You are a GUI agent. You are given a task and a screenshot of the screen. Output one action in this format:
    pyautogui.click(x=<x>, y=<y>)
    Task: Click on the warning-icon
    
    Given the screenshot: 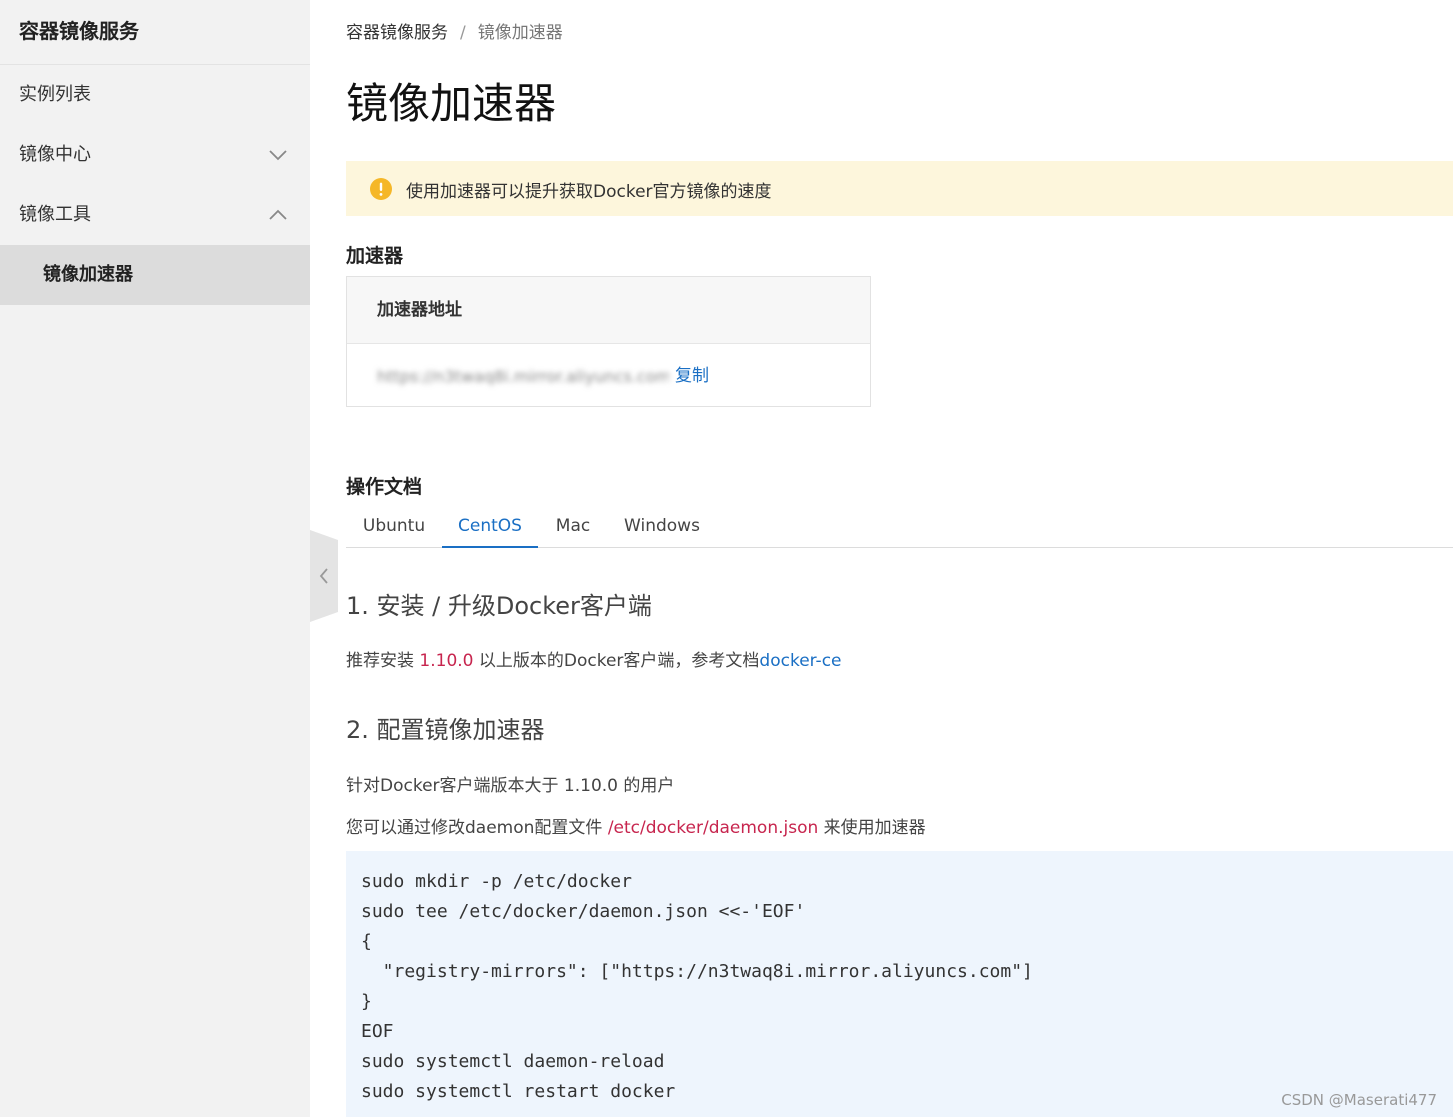 What is the action you would take?
    pyautogui.click(x=381, y=189)
    